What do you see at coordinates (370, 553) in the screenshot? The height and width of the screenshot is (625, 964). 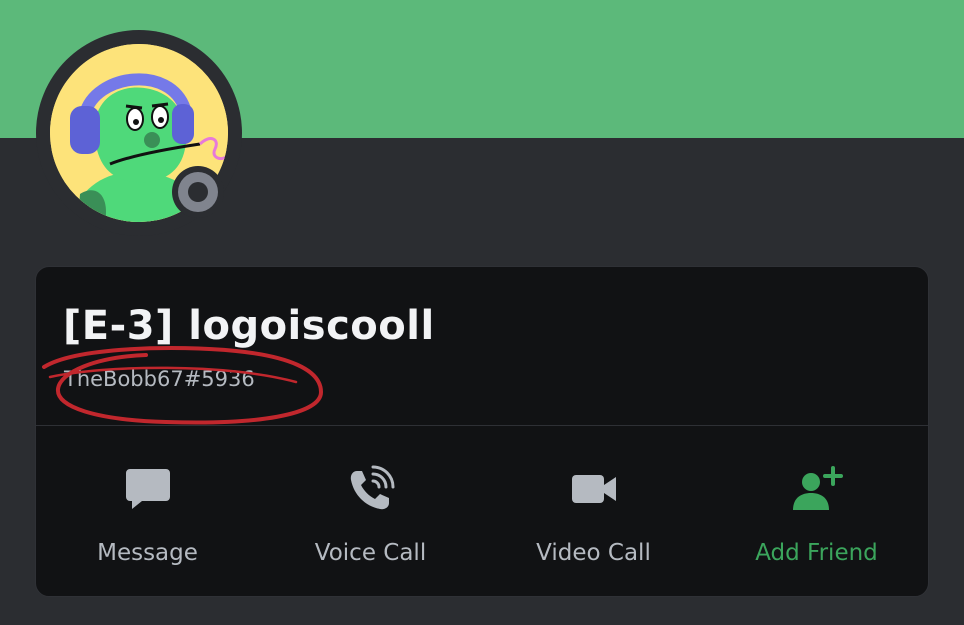 I see `voice-call-label: Voice Call` at bounding box center [370, 553].